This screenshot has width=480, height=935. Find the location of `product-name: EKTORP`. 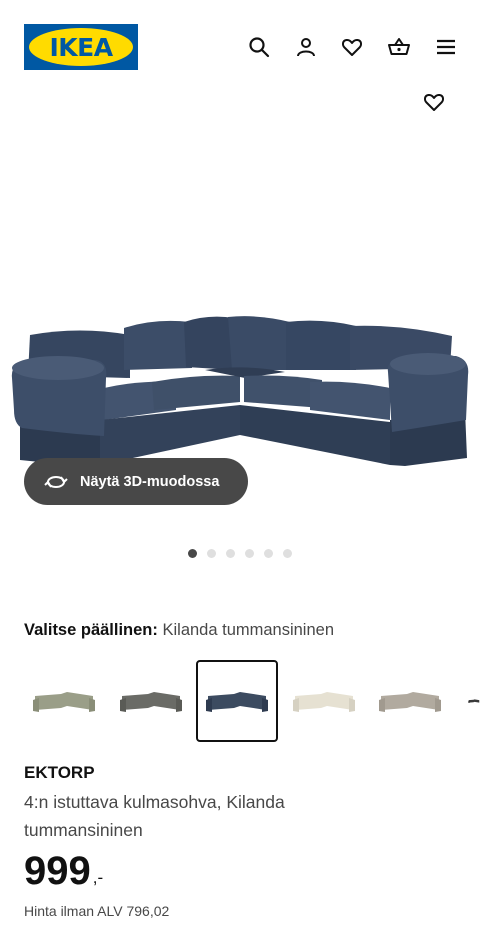

product-name: EKTORP is located at coordinates (59, 772).